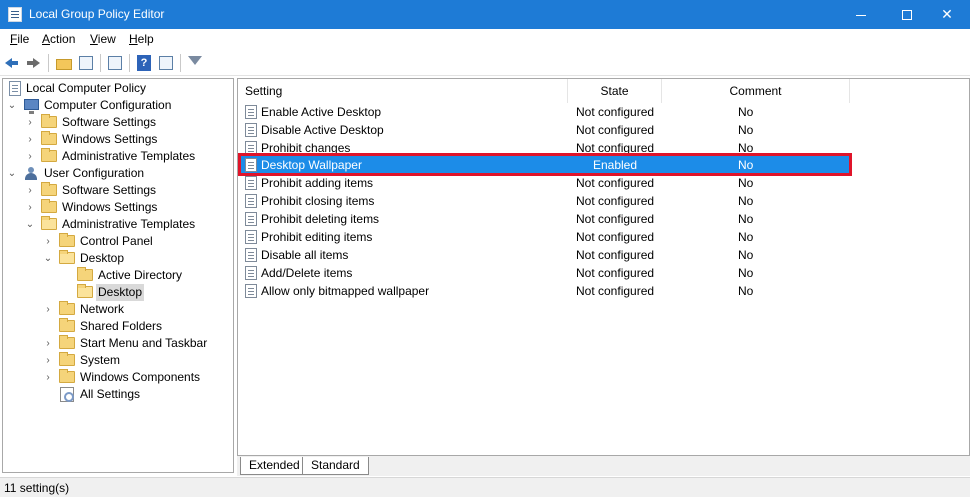 This screenshot has width=970, height=497. Describe the element at coordinates (117, 139) in the screenshot. I see `tree-item-cc-windows-settings: › Windows Settings` at that location.